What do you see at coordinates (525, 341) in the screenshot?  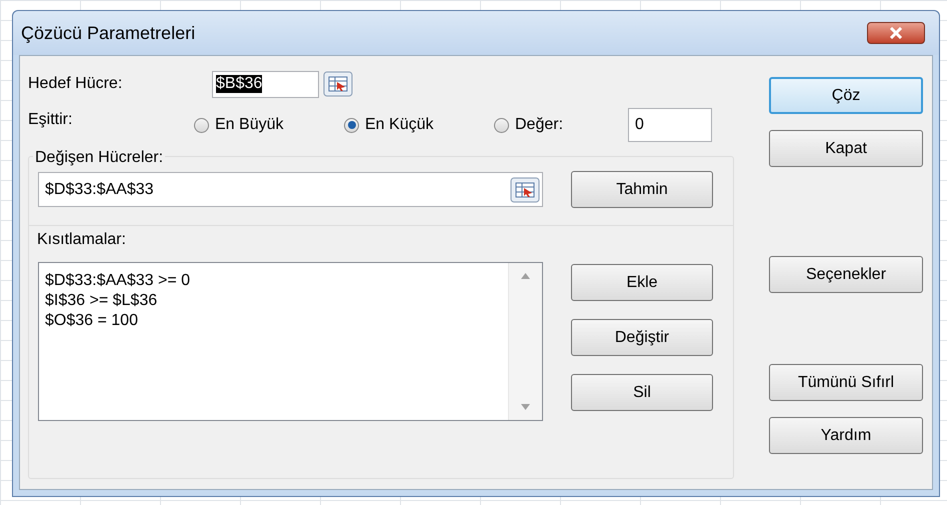 I see `scrollbar` at bounding box center [525, 341].